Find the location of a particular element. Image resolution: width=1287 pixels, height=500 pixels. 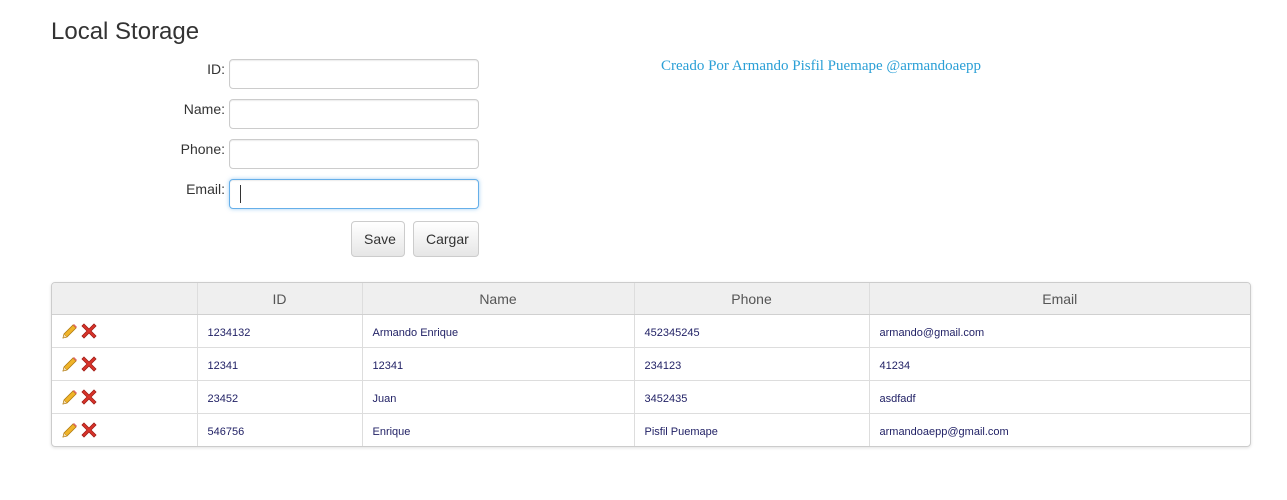

email-input is located at coordinates (354, 194).